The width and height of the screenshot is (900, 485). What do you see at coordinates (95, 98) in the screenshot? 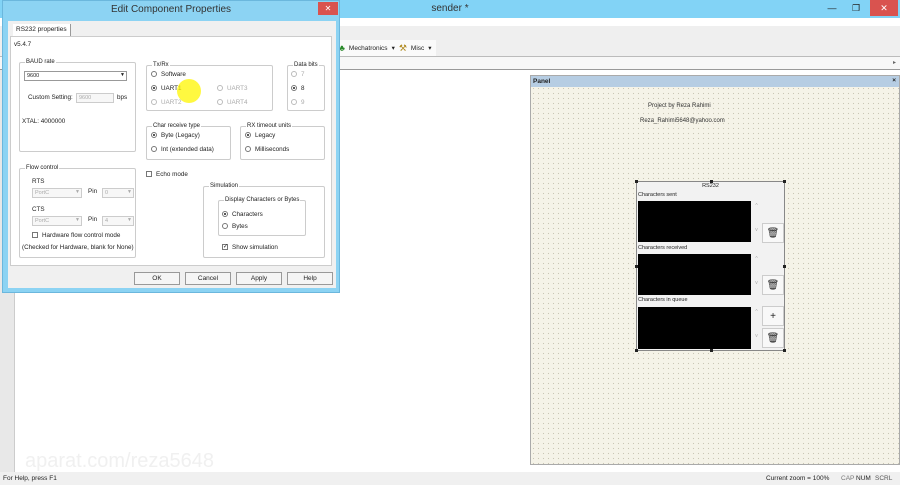
I see `custom-setting-input: 9600` at bounding box center [95, 98].